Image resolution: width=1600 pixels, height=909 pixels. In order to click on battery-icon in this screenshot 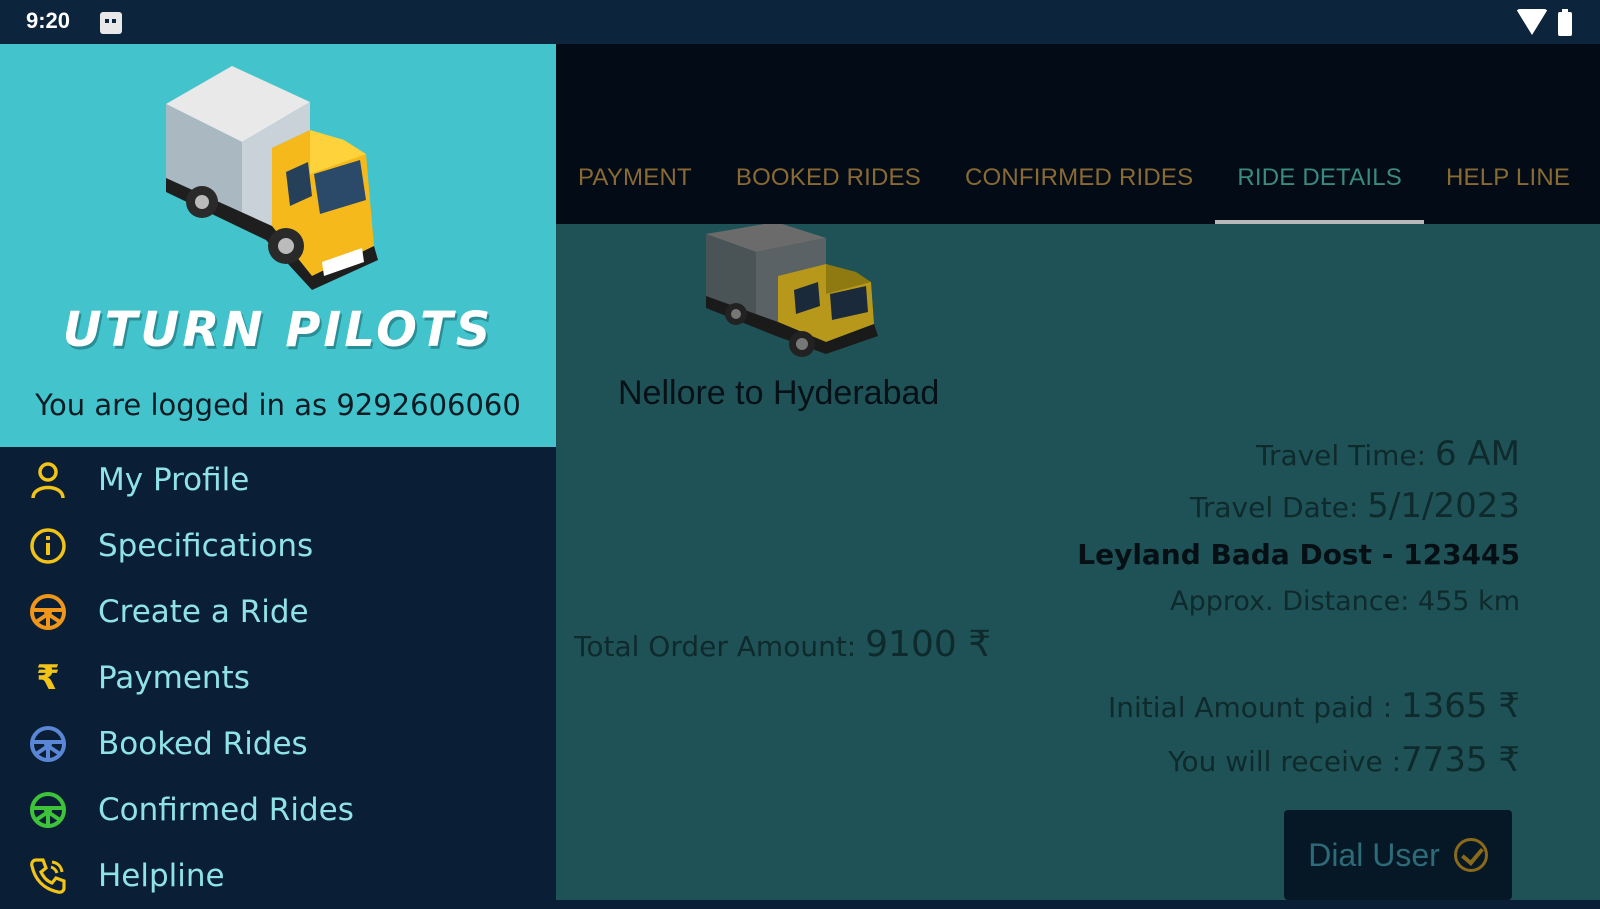, I will do `click(1565, 22)`.